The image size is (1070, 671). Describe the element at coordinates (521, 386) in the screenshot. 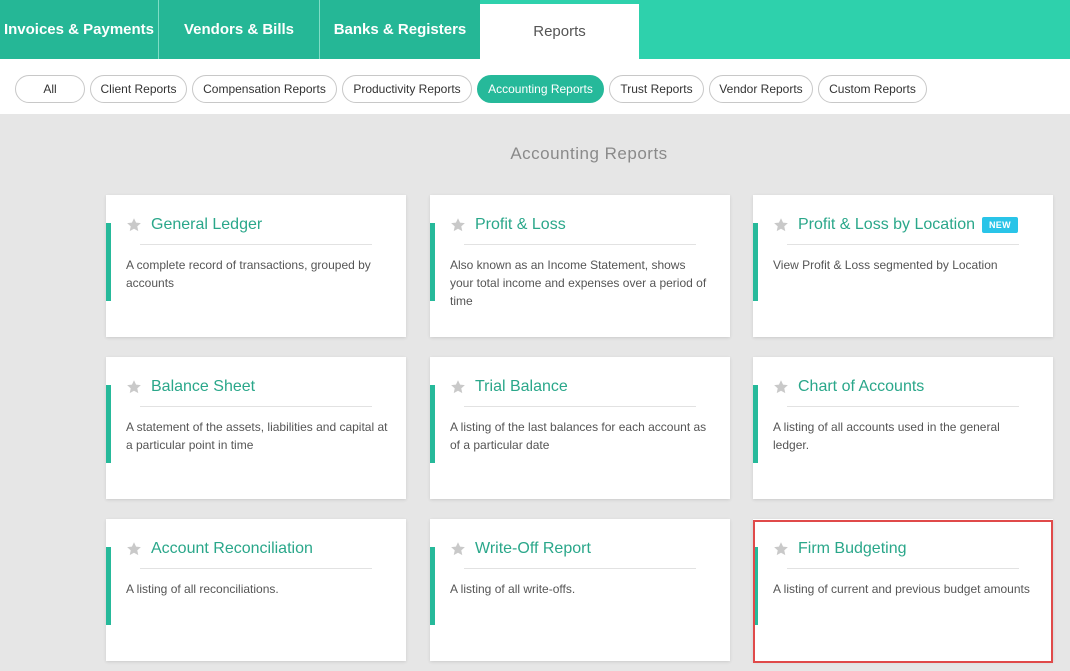

I see `card-title: Trial Balance` at that location.